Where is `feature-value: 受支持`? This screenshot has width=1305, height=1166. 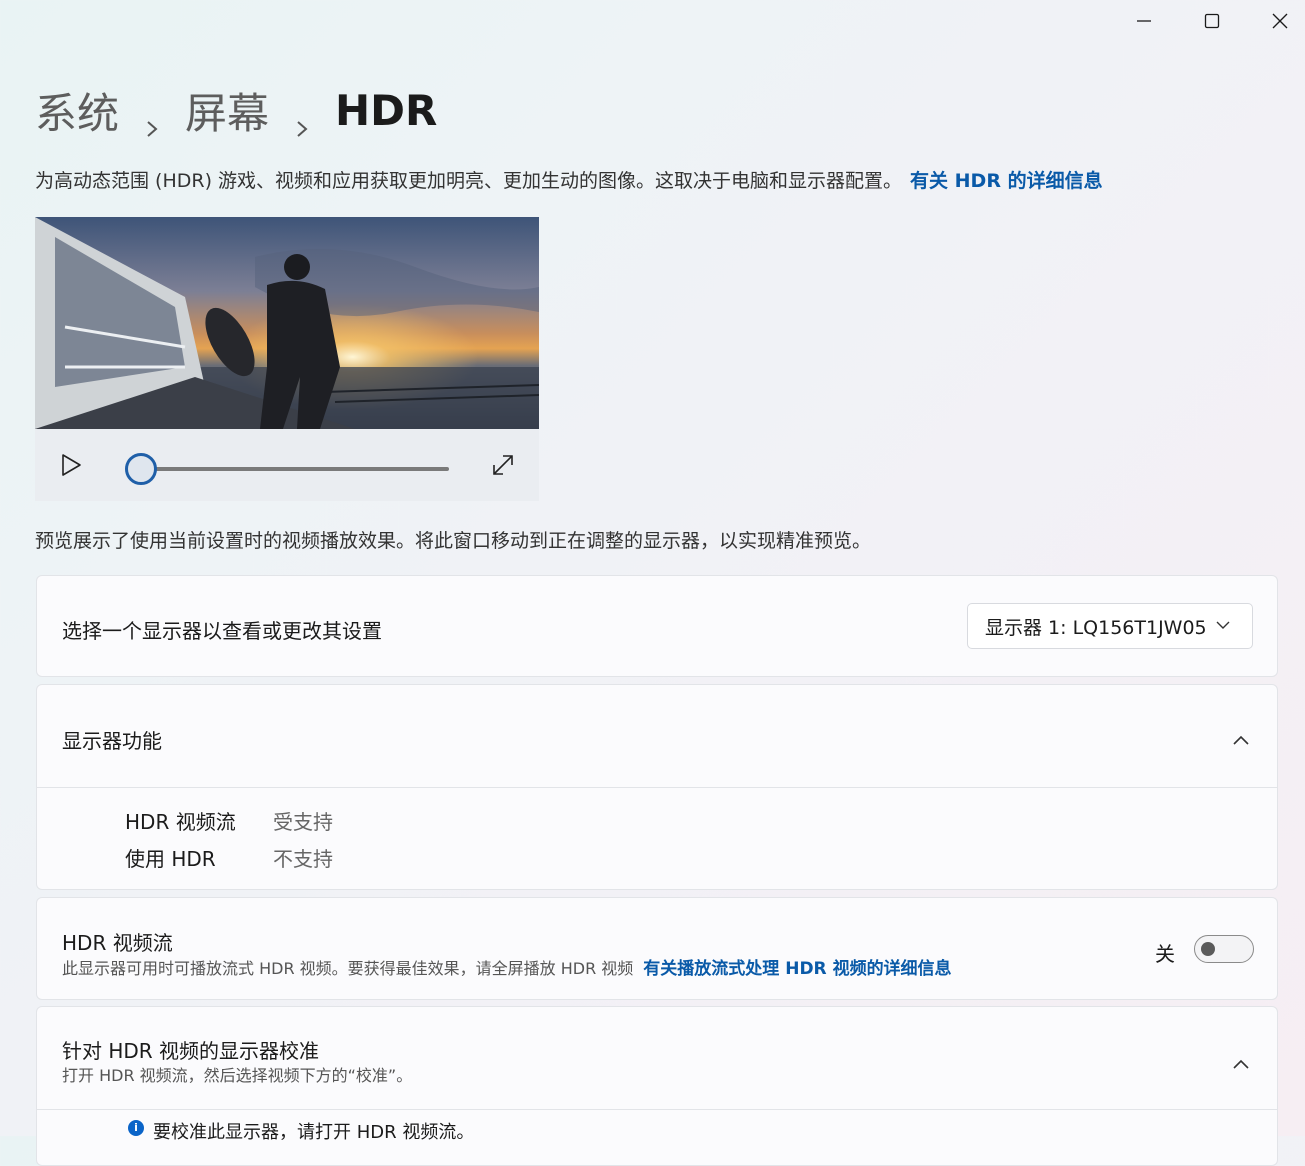
feature-value: 受支持 is located at coordinates (303, 822).